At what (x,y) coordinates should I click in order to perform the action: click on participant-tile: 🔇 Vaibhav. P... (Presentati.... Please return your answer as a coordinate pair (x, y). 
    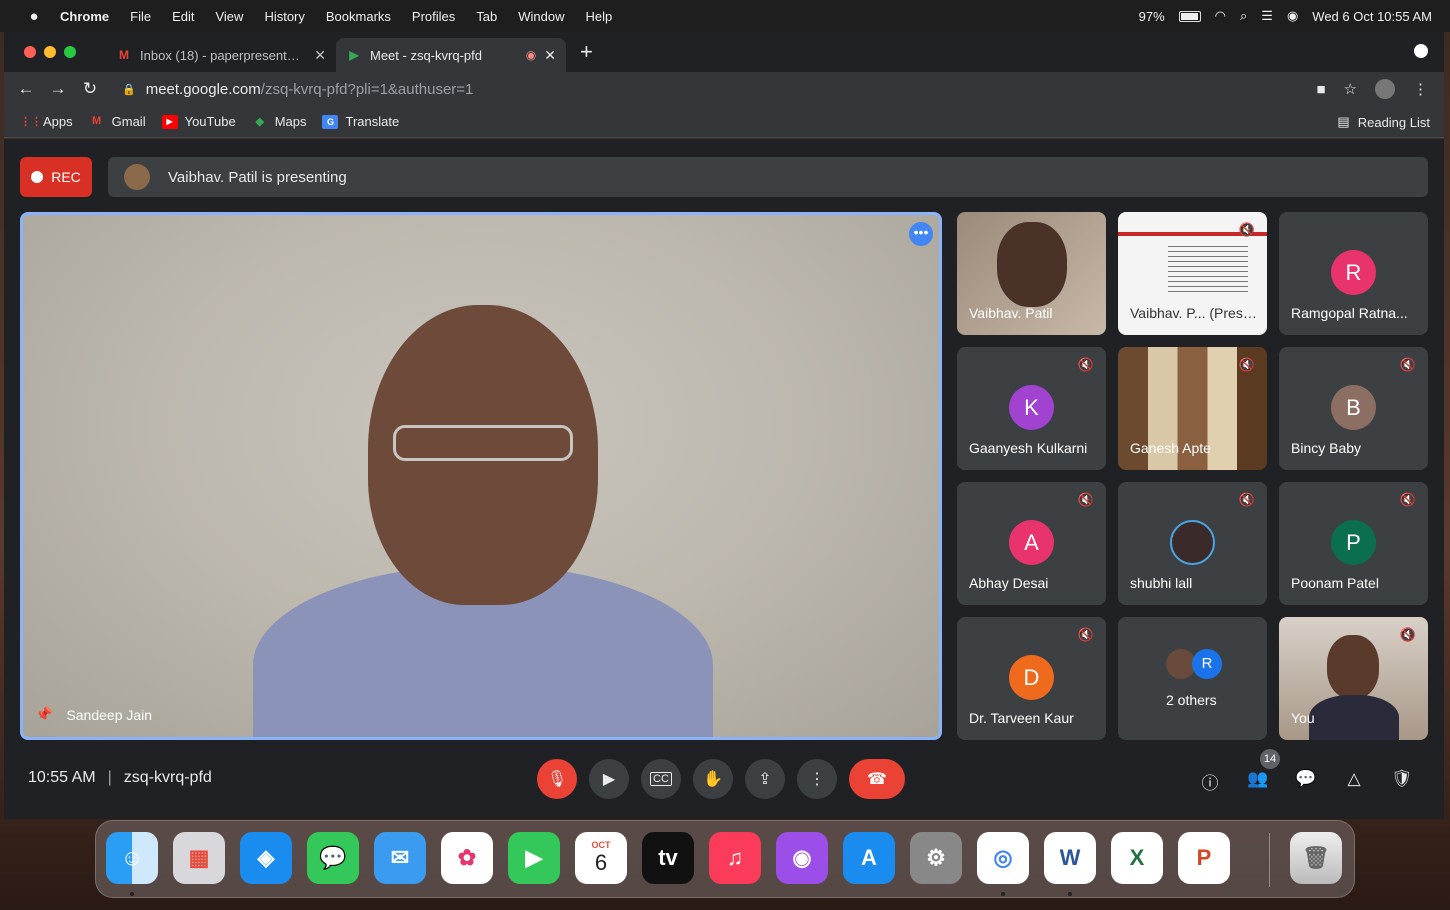
    Looking at the image, I should click on (1192, 273).